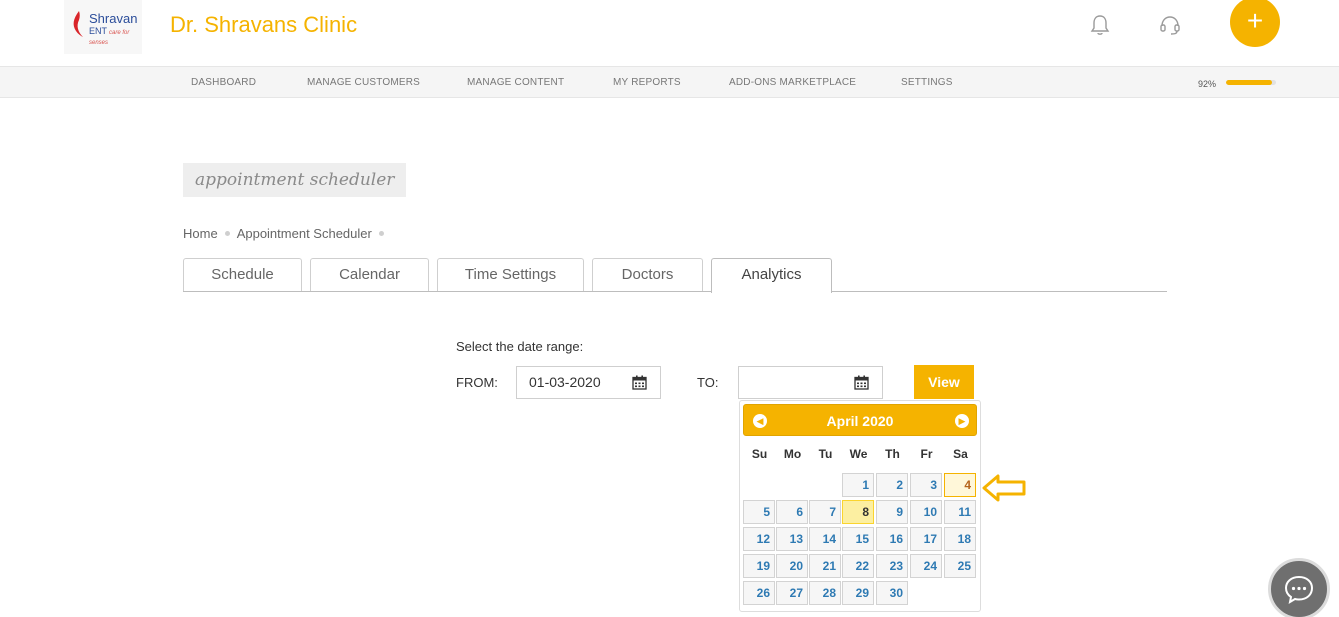 The image size is (1339, 617). I want to click on calendar-day-21: 21, so click(825, 566).